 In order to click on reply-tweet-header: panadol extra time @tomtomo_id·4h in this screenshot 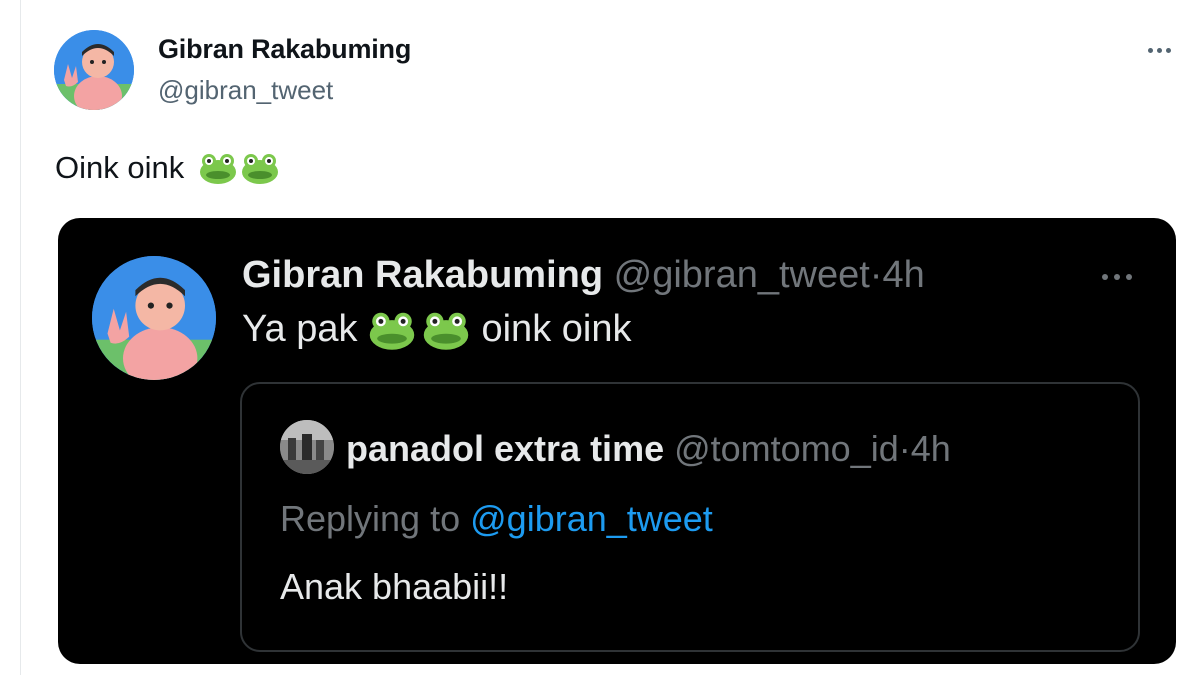, I will do `click(648, 449)`.